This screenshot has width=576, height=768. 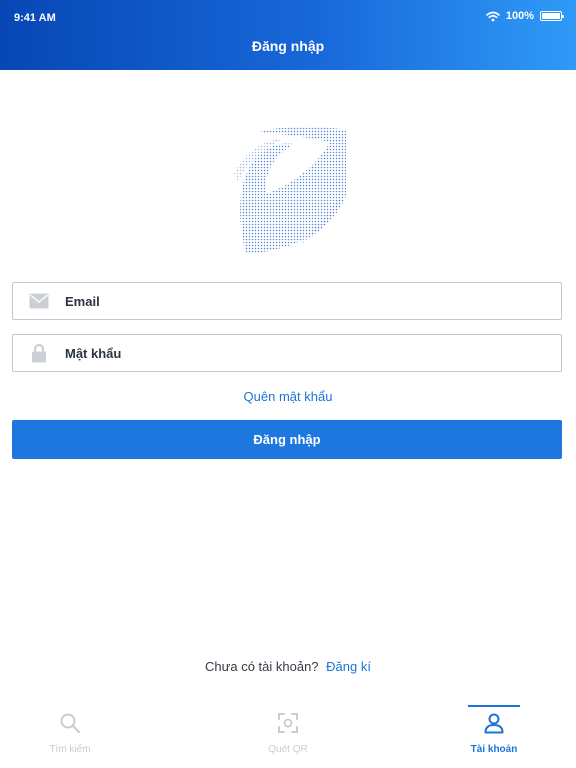 I want to click on status-indicators: 100%, so click(x=525, y=16).